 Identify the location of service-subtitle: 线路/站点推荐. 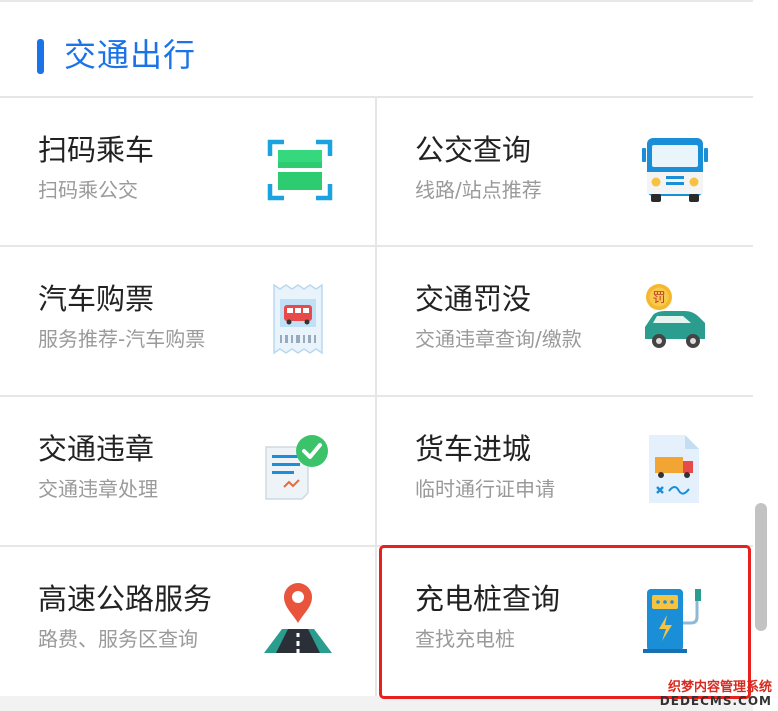
(478, 190).